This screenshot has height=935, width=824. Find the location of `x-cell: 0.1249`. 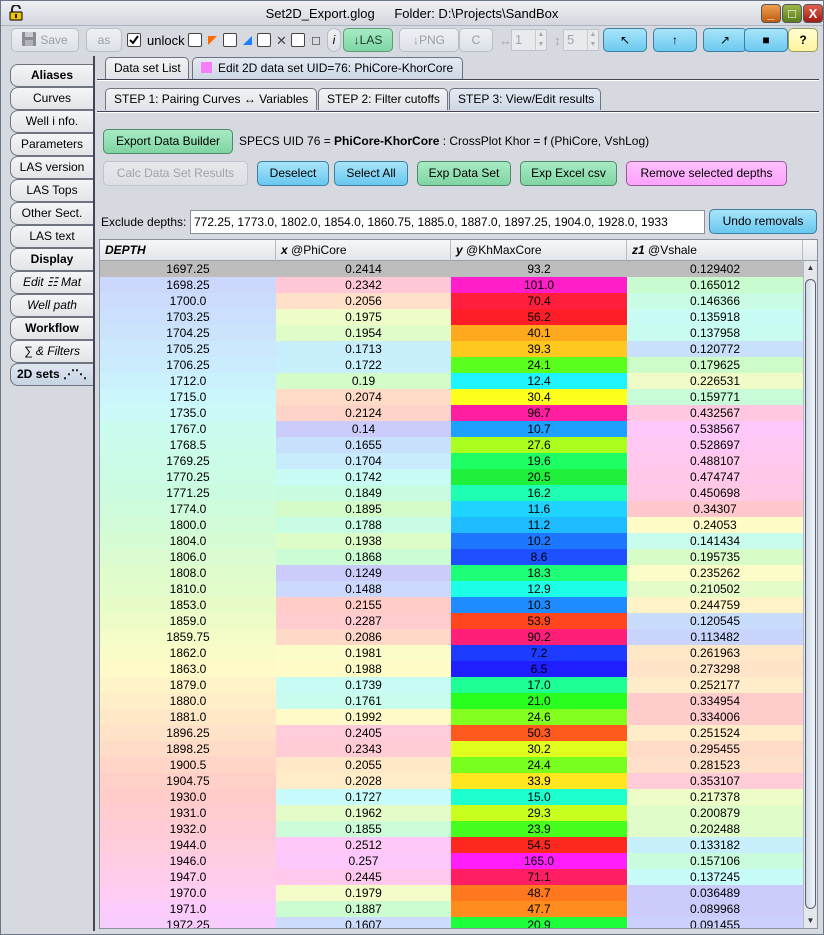

x-cell: 0.1249 is located at coordinates (363, 573).